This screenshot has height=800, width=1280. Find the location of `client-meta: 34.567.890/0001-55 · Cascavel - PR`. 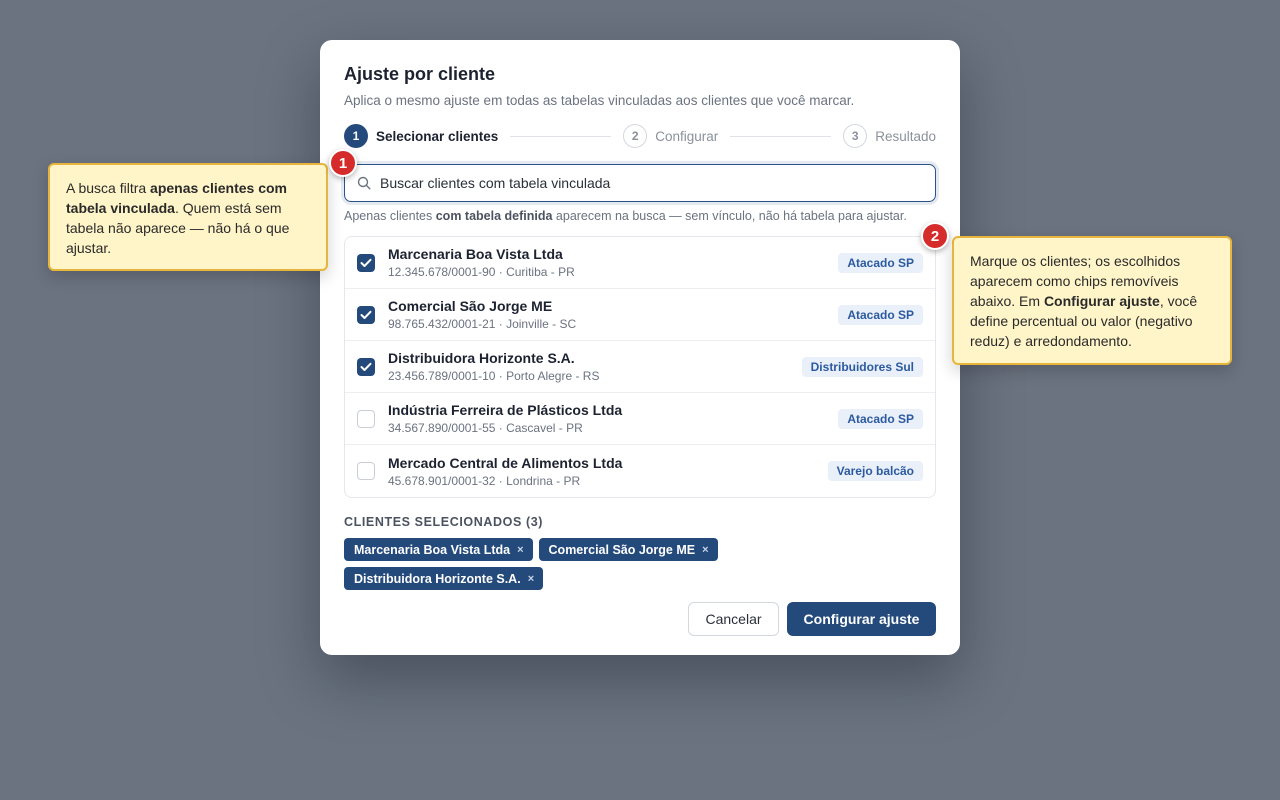

client-meta: 34.567.890/0001-55 · Cascavel - PR is located at coordinates (485, 428).